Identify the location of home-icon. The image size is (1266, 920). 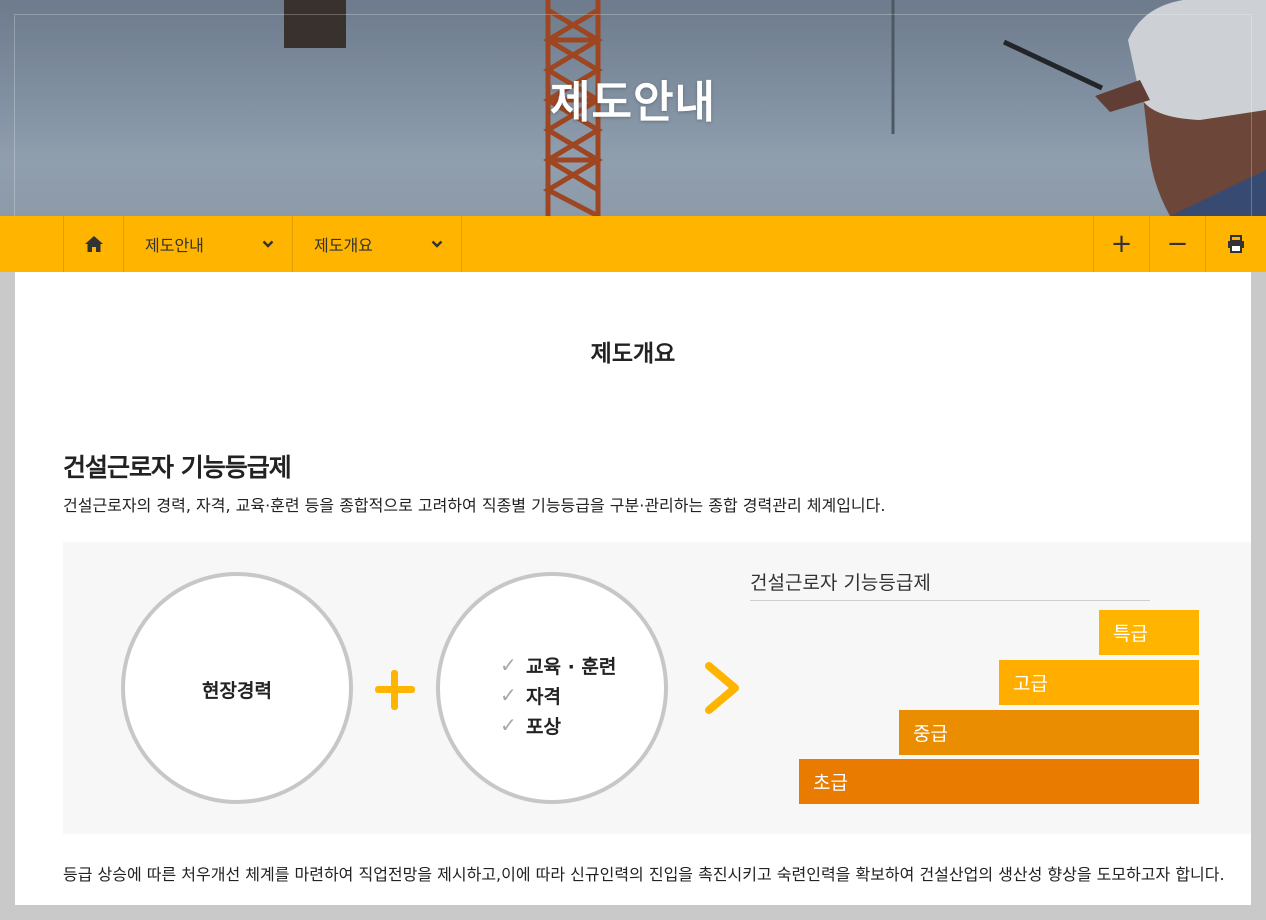
(93, 244).